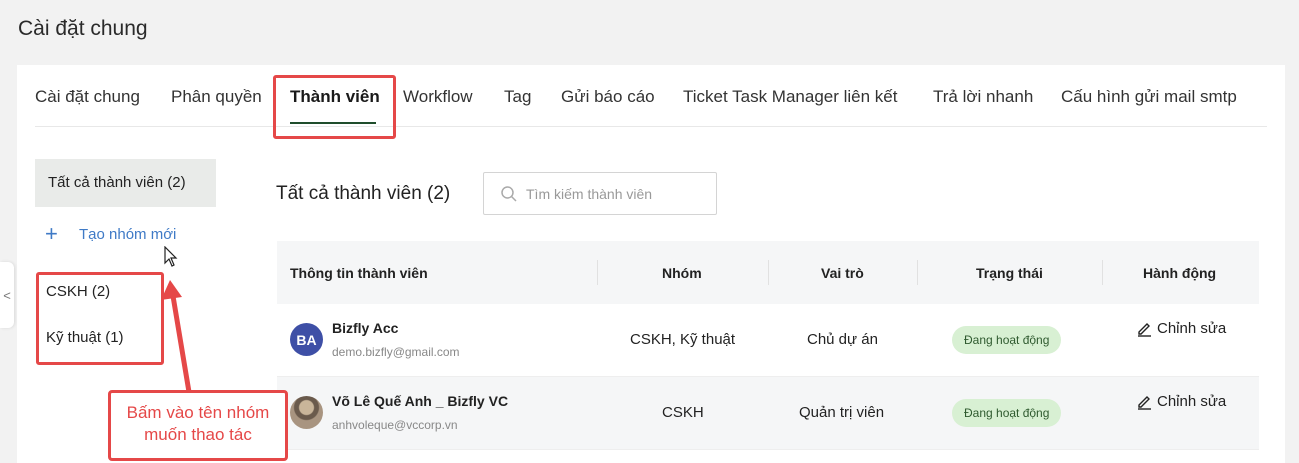 This screenshot has width=1299, height=463. Describe the element at coordinates (682, 273) in the screenshot. I see `header-group: Nhóm` at that location.